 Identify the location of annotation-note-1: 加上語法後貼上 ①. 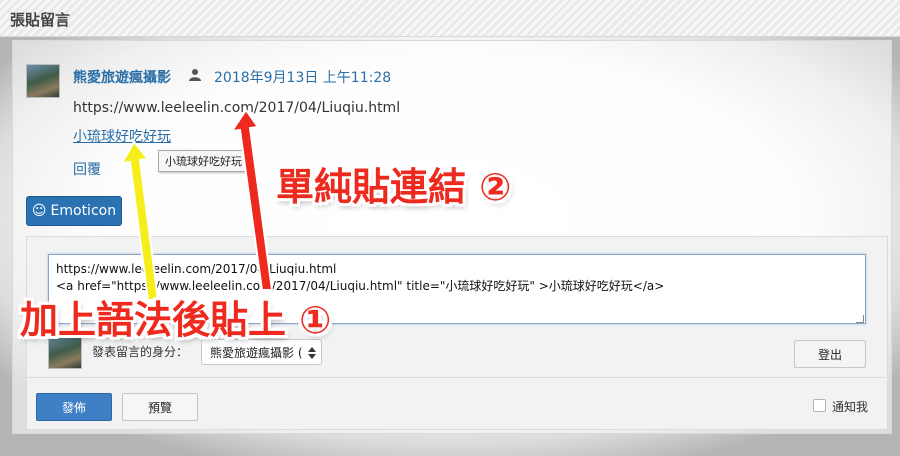
(176, 320).